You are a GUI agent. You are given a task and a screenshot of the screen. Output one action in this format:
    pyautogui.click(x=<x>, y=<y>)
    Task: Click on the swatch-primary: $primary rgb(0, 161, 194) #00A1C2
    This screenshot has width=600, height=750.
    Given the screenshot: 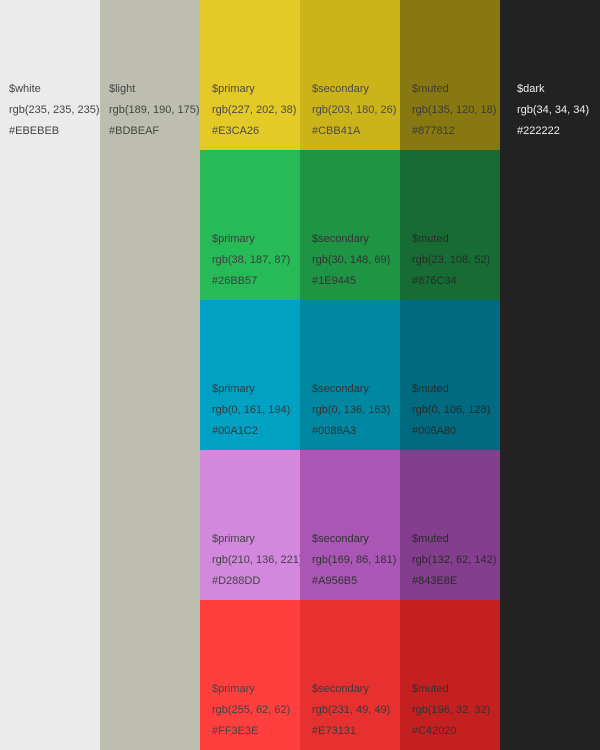 What is the action you would take?
    pyautogui.click(x=250, y=375)
    